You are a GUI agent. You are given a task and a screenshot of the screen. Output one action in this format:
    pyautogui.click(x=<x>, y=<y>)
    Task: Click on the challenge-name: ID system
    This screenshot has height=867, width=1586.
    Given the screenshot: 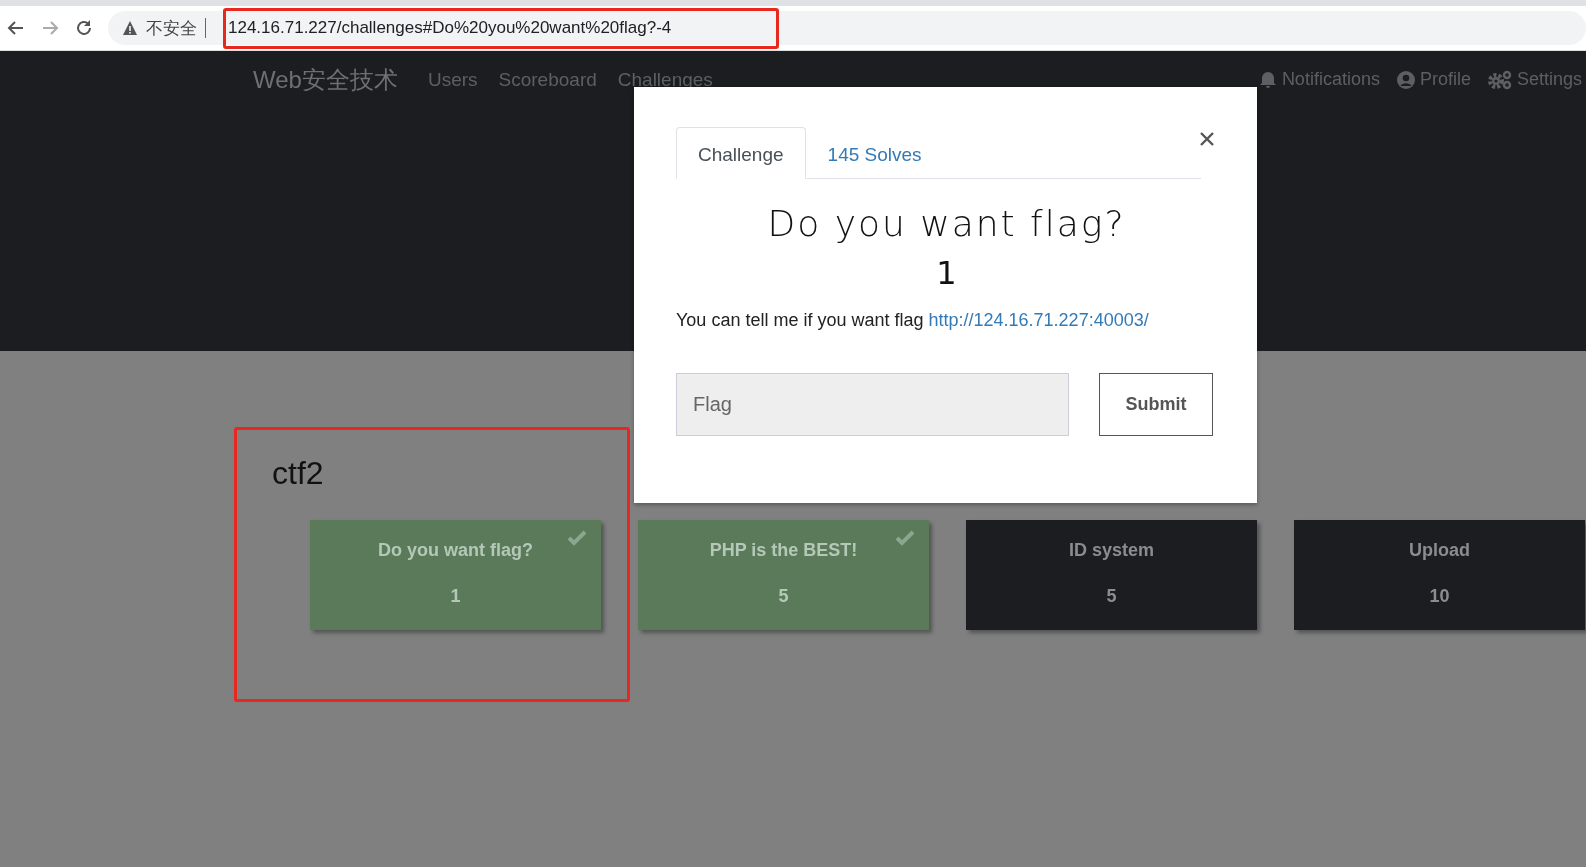 What is the action you would take?
    pyautogui.click(x=1111, y=550)
    